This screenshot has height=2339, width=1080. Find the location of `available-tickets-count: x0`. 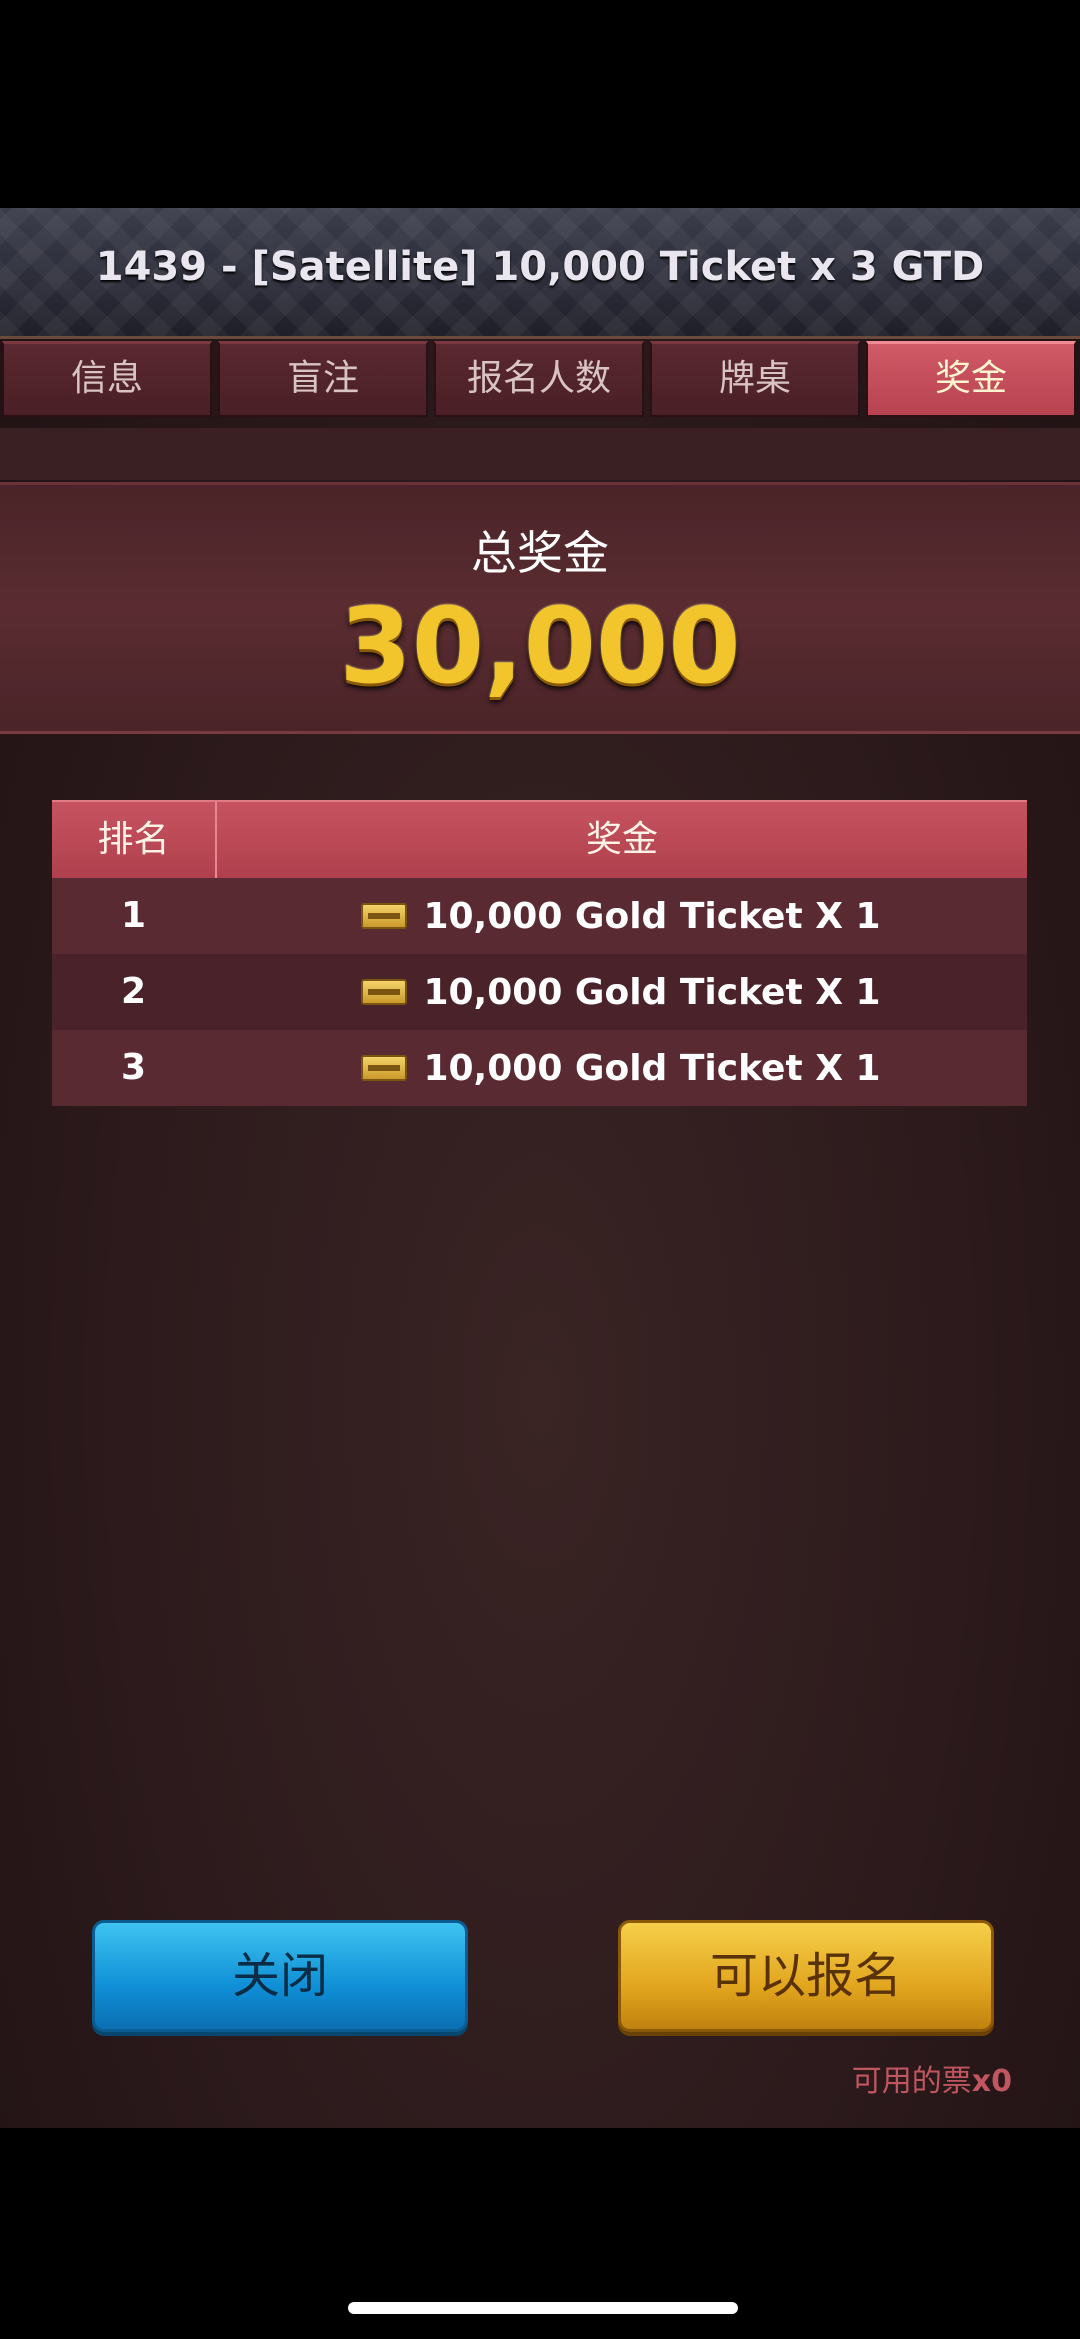

available-tickets-count: x0 is located at coordinates (991, 2081).